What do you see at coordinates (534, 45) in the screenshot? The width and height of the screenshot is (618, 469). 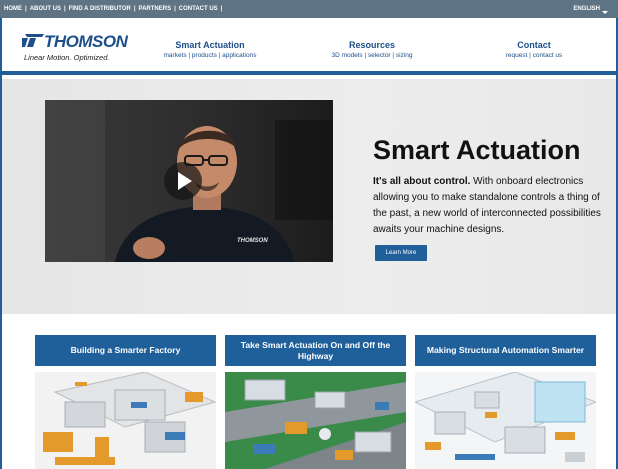 I see `nav-contact-title: Contact` at bounding box center [534, 45].